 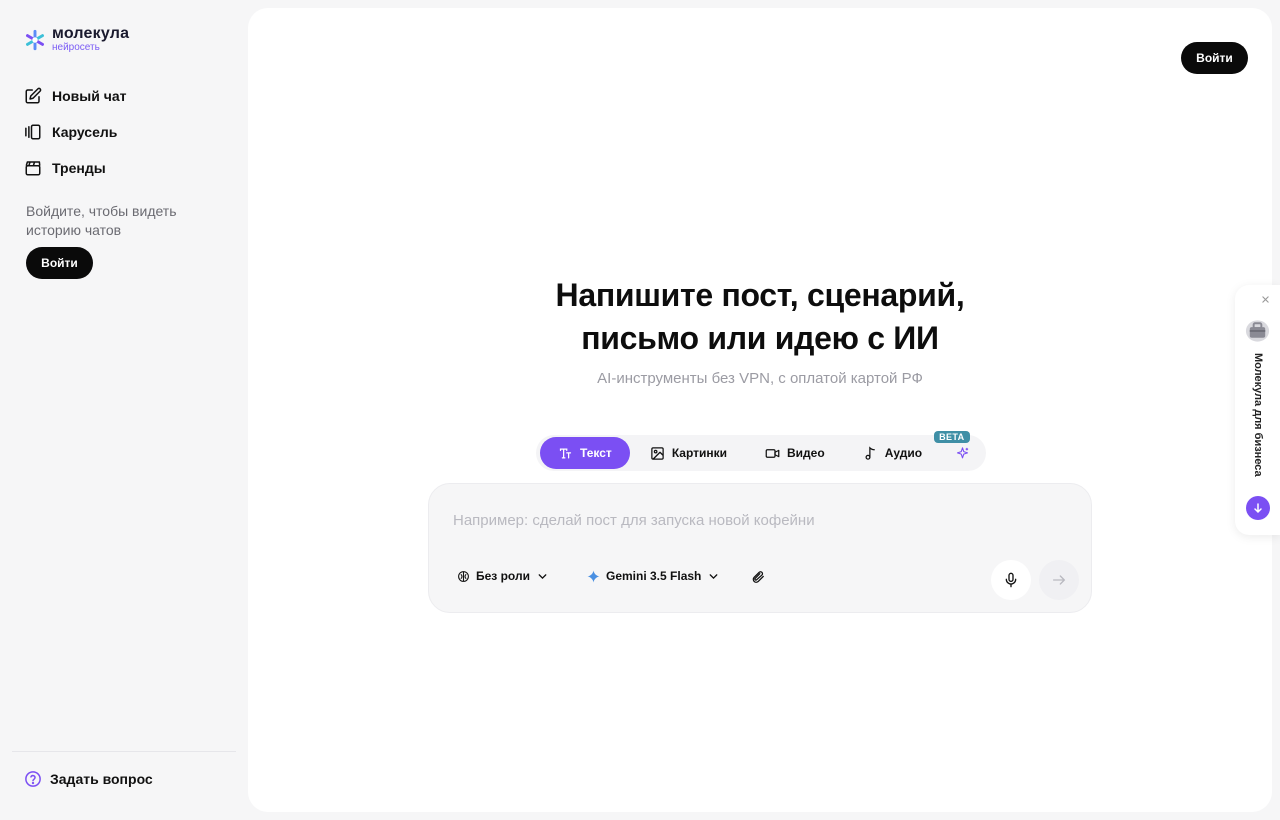 I want to click on paperclip-icon, so click(x=758, y=577).